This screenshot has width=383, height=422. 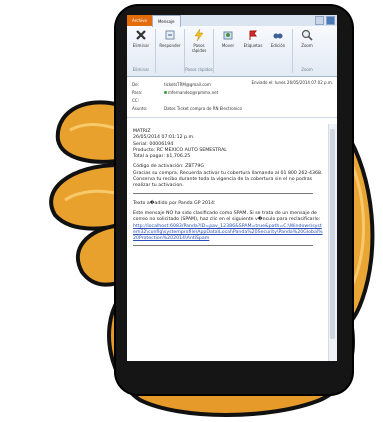 I want to click on group-quick-steps: Pasos rápidos Pasos rápidos, so click(x=199, y=51).